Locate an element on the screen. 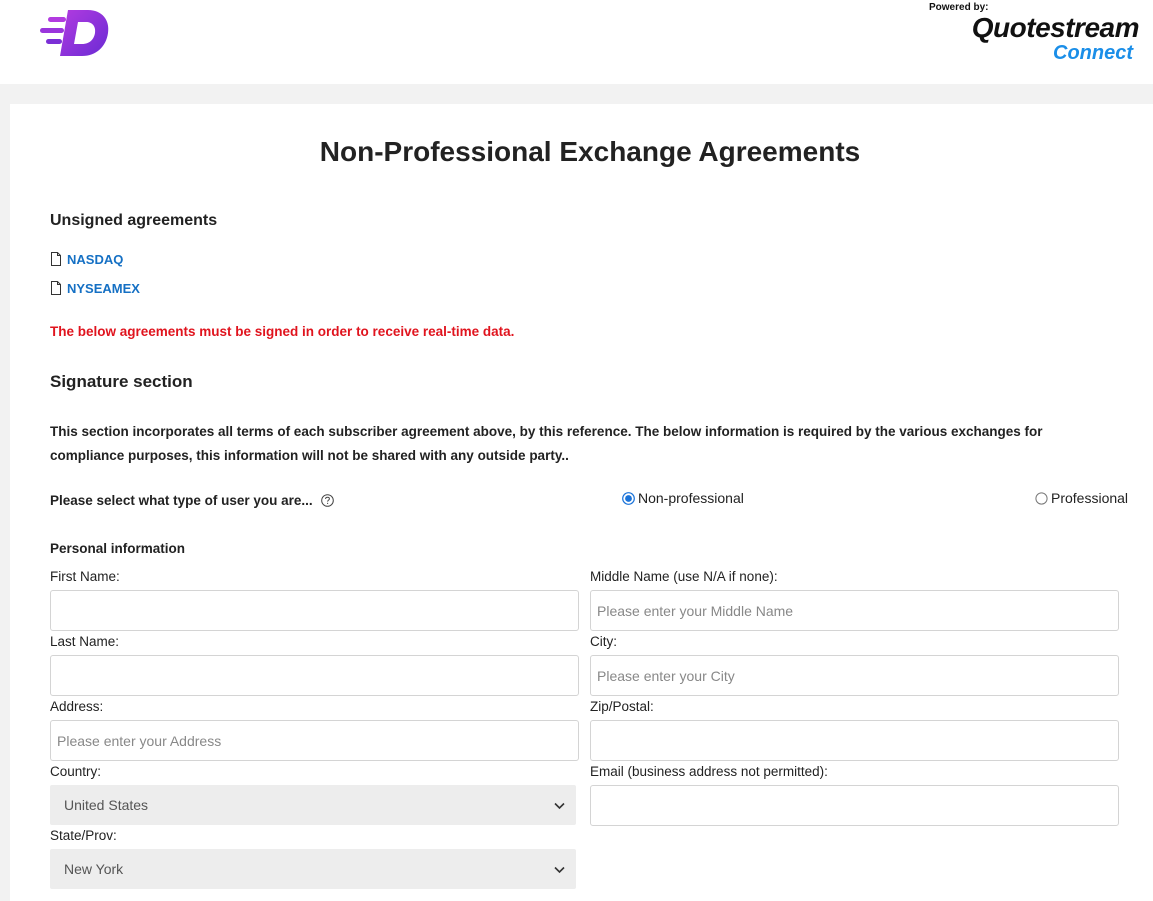 The image size is (1153, 901). unsigned-agreements-heading: Unsigned agreements is located at coordinates (134, 220).